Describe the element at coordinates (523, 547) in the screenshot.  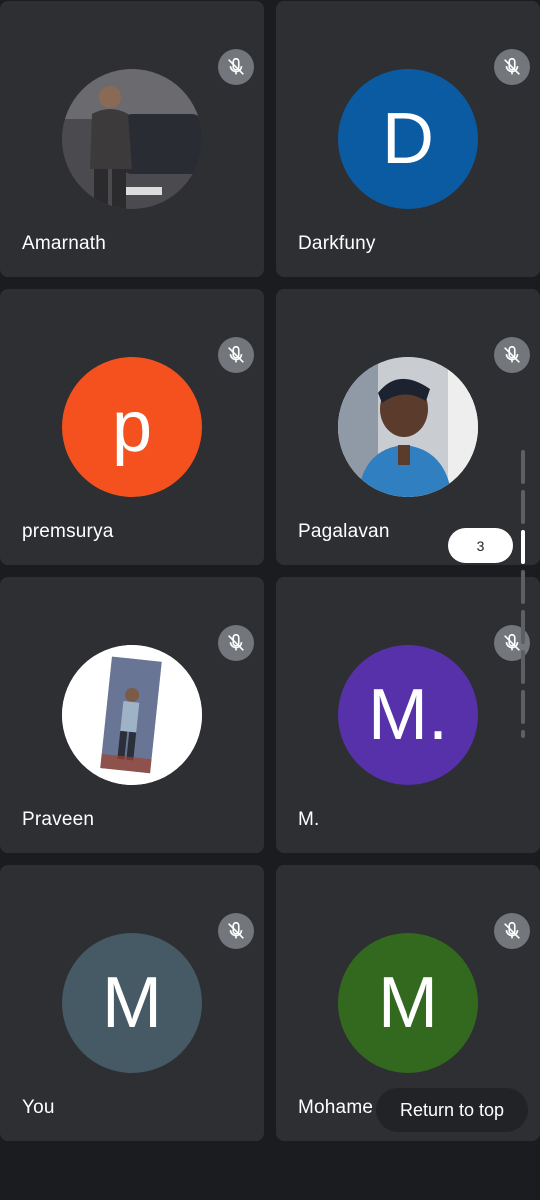
I see `scroll-segment-active` at that location.